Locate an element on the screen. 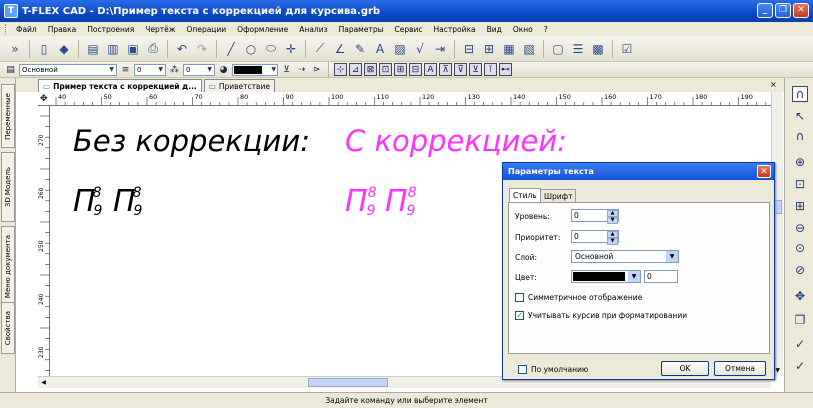 This screenshot has height=408, width=813. select-cursor-icon: ↖ is located at coordinates (800, 116).